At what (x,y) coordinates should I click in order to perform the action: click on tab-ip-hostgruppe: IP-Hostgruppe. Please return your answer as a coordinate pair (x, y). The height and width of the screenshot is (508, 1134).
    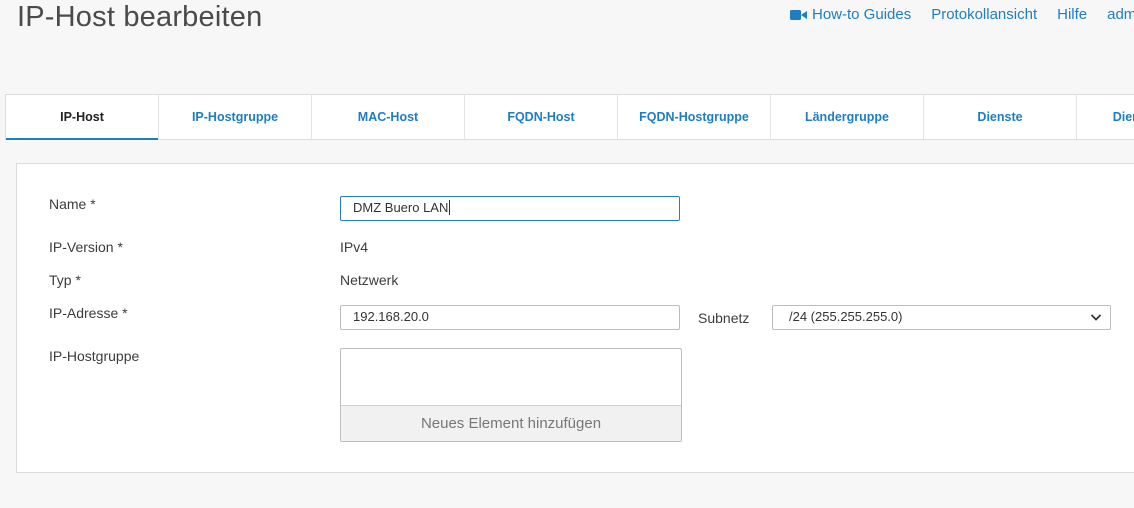
    Looking at the image, I should click on (235, 117).